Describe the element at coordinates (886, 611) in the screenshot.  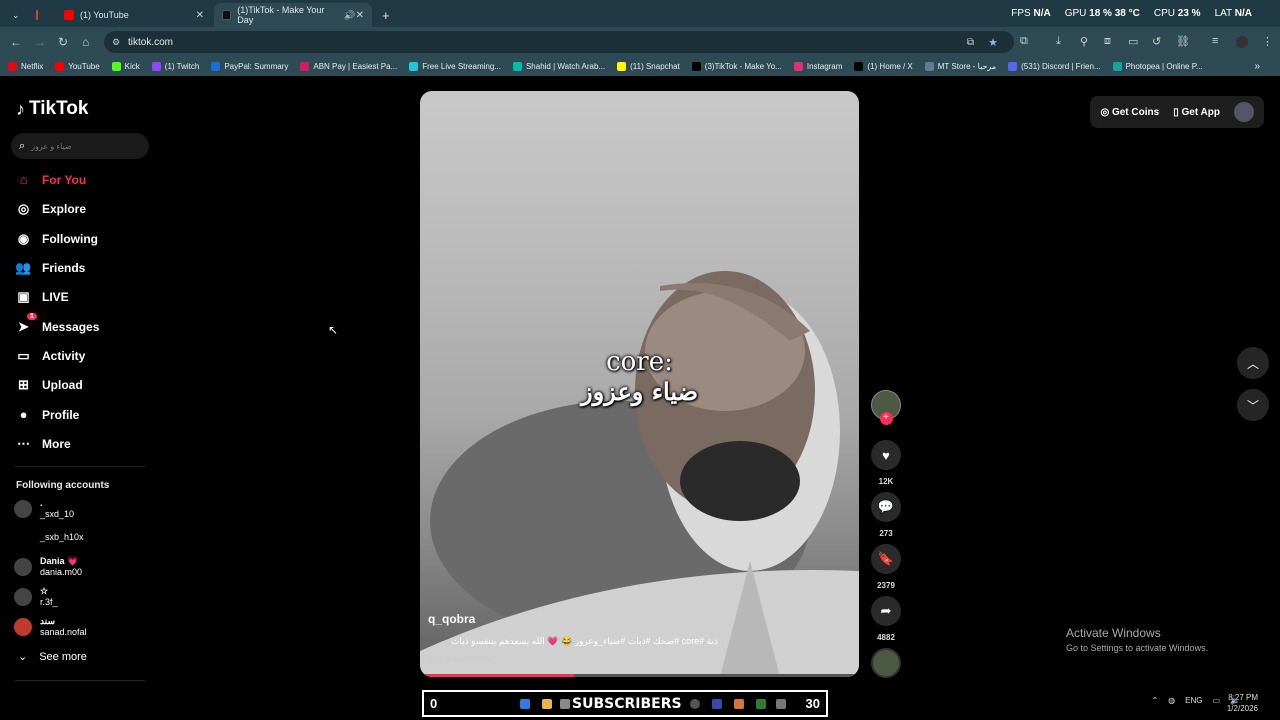
I see `share-arrow-icon: ➦` at that location.